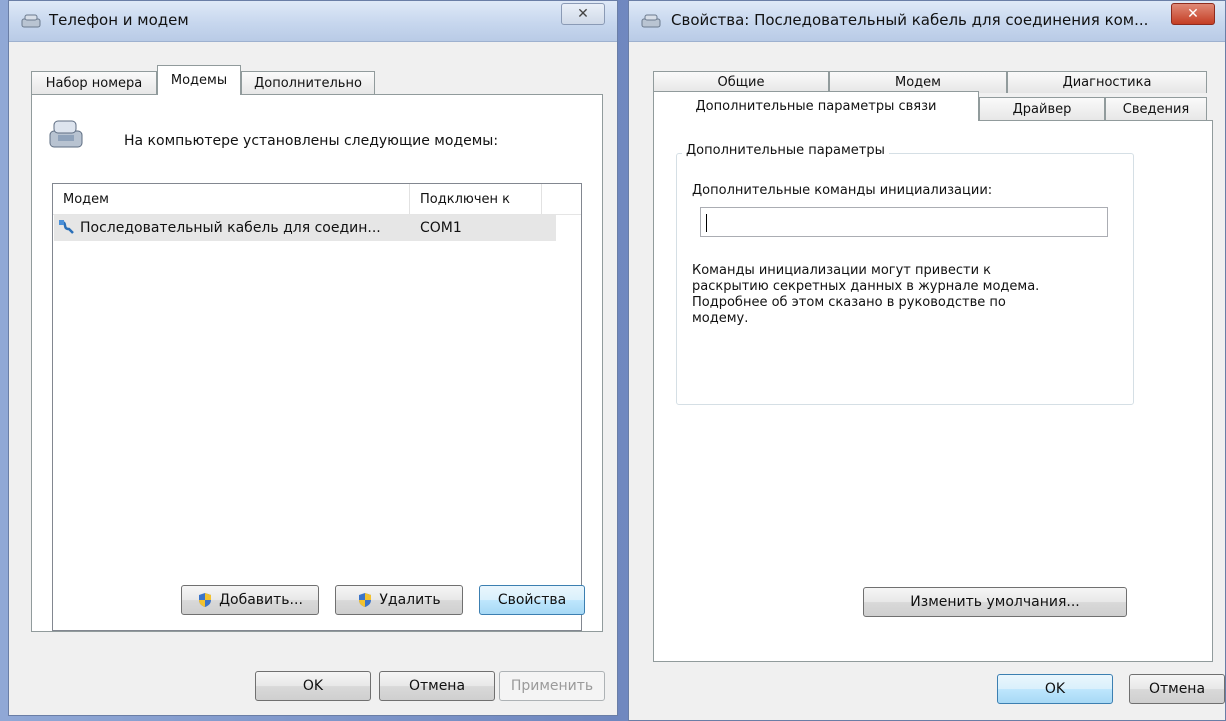  I want to click on tab-diagnostics: Диагностика, so click(1107, 82).